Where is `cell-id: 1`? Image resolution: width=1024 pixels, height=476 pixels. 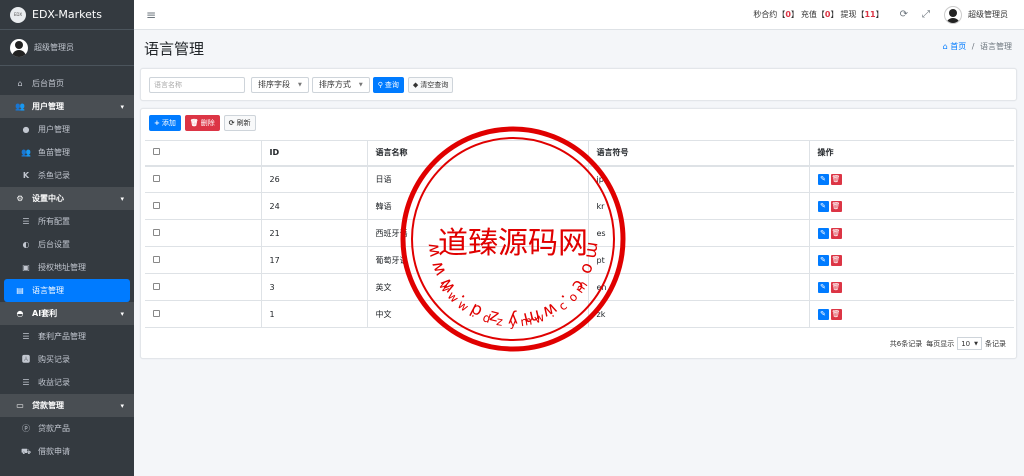 cell-id: 1 is located at coordinates (313, 314).